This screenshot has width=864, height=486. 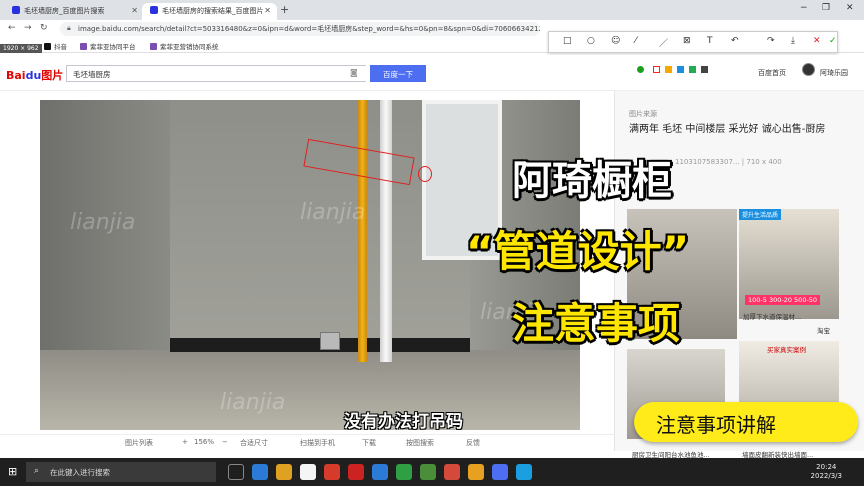 I want to click on clock-date: 2022/3/3, so click(x=826, y=476).